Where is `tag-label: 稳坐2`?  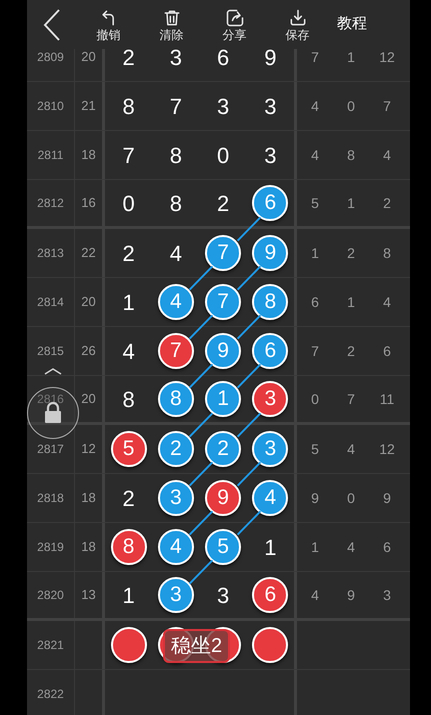
tag-label: 稳坐2 is located at coordinates (196, 646).